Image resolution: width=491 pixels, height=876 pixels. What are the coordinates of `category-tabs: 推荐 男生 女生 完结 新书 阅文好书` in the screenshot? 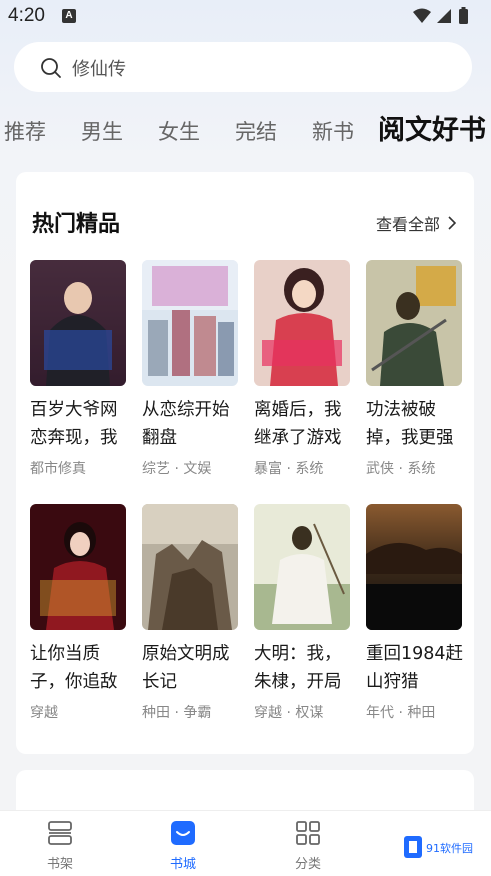 It's located at (245, 131).